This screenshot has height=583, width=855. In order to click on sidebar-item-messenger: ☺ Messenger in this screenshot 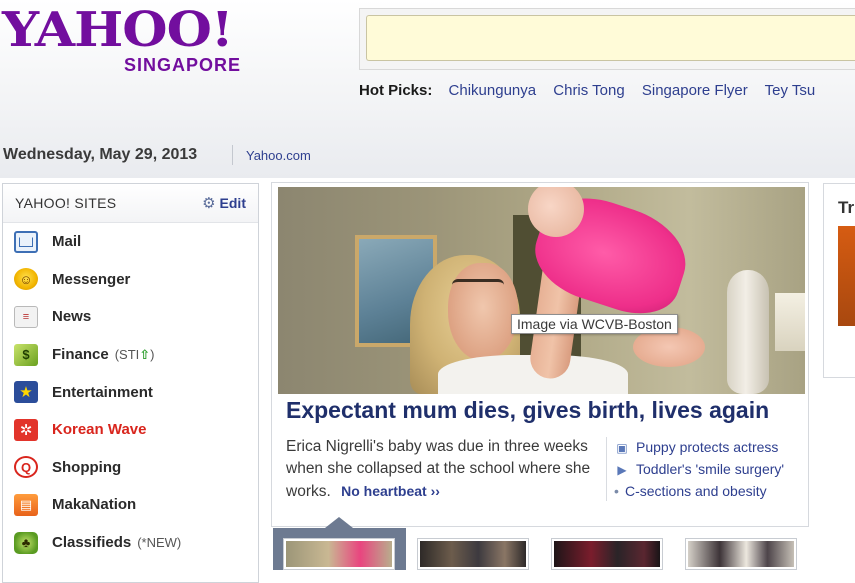, I will do `click(130, 280)`.